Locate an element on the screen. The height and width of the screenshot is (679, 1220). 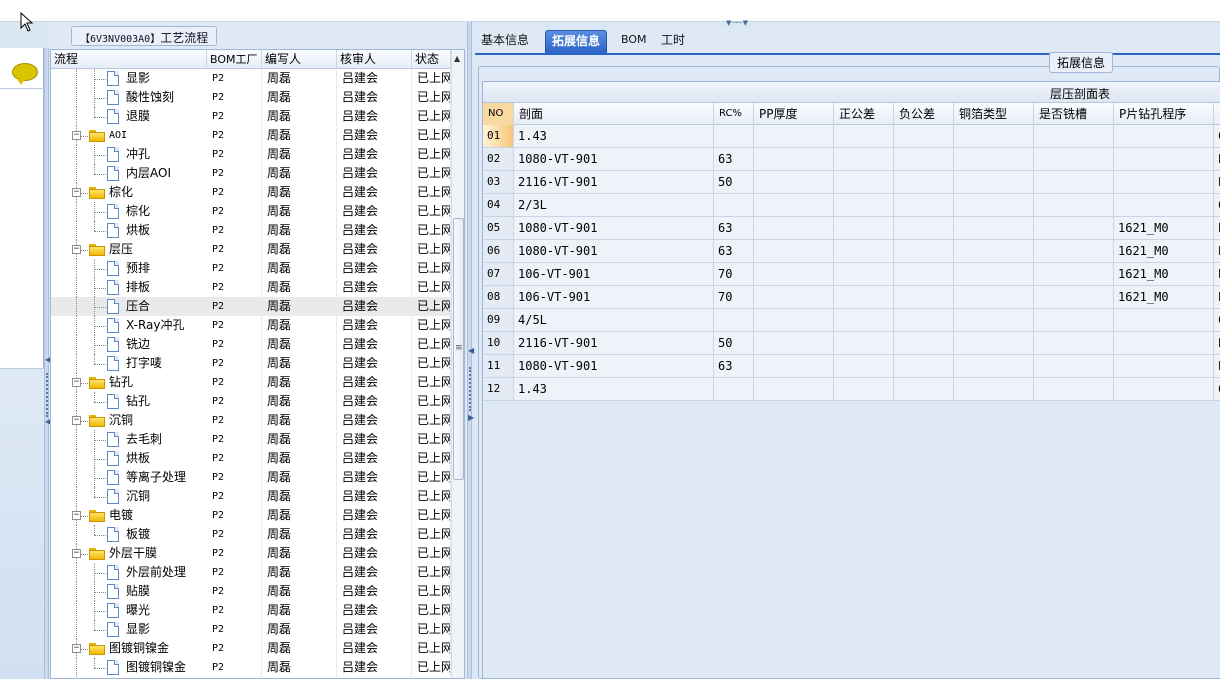
grid-row: 042/3L C is located at coordinates (851, 205).